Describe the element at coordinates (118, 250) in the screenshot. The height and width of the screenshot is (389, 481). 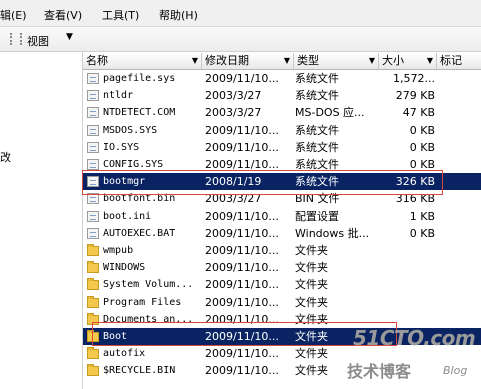
I see `file-name: wmpub` at that location.